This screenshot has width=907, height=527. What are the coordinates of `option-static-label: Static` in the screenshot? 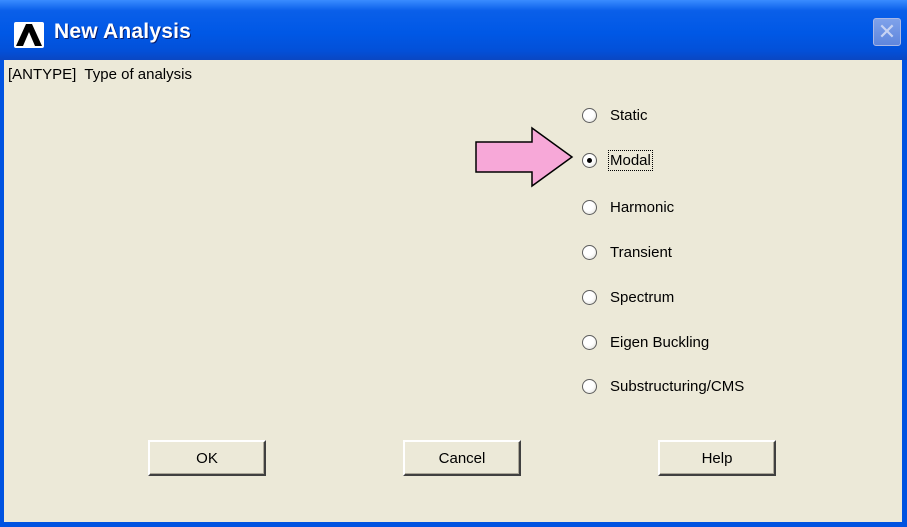 It's located at (629, 115).